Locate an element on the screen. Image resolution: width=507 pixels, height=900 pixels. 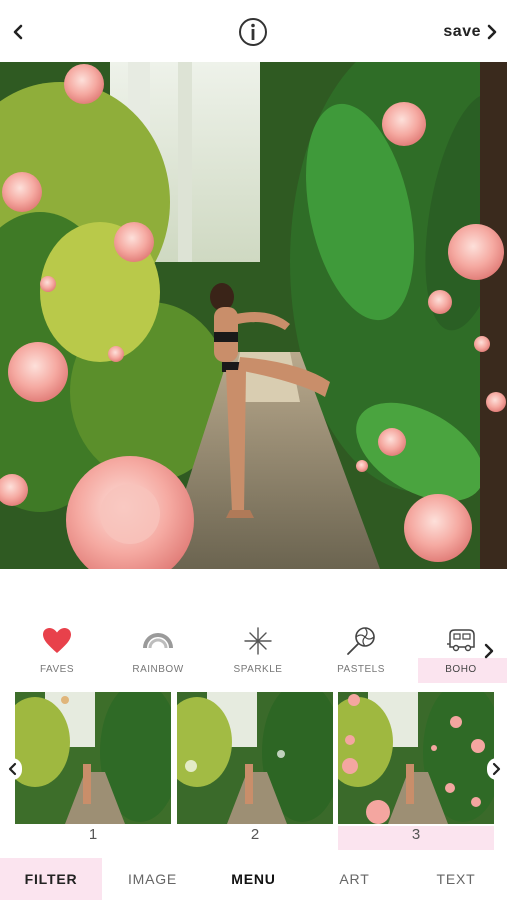
sparkle-icon is located at coordinates (258, 641).